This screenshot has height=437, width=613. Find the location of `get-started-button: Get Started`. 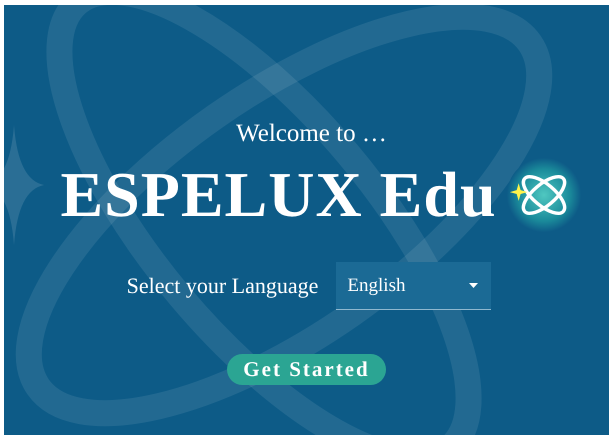

get-started-button: Get Started is located at coordinates (306, 369).